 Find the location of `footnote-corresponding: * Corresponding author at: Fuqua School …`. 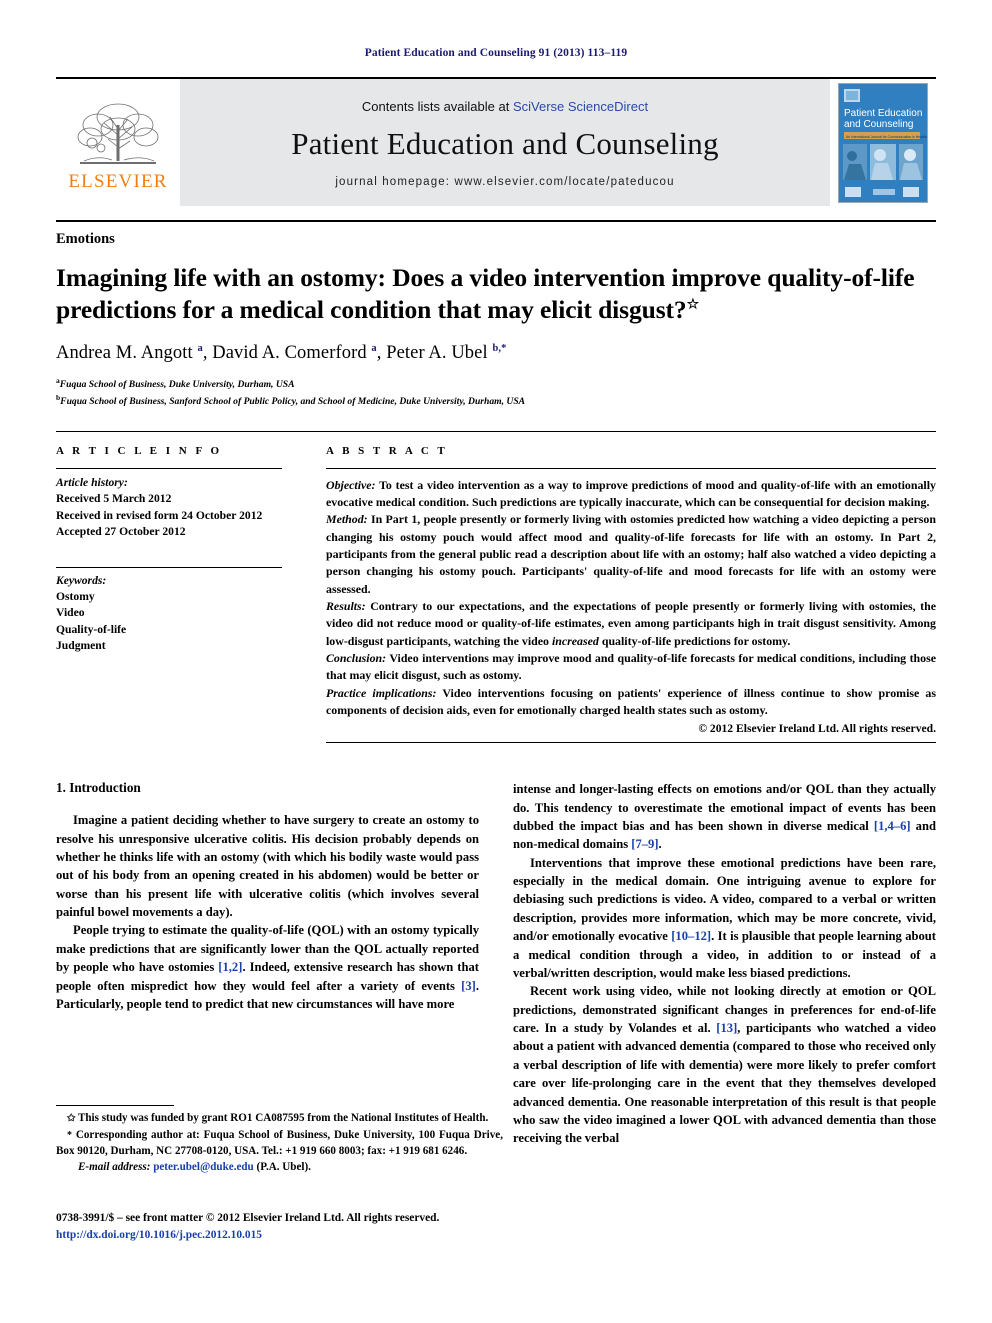

footnote-corresponding: * Corresponding author at: Fuqua School … is located at coordinates (279, 1143).